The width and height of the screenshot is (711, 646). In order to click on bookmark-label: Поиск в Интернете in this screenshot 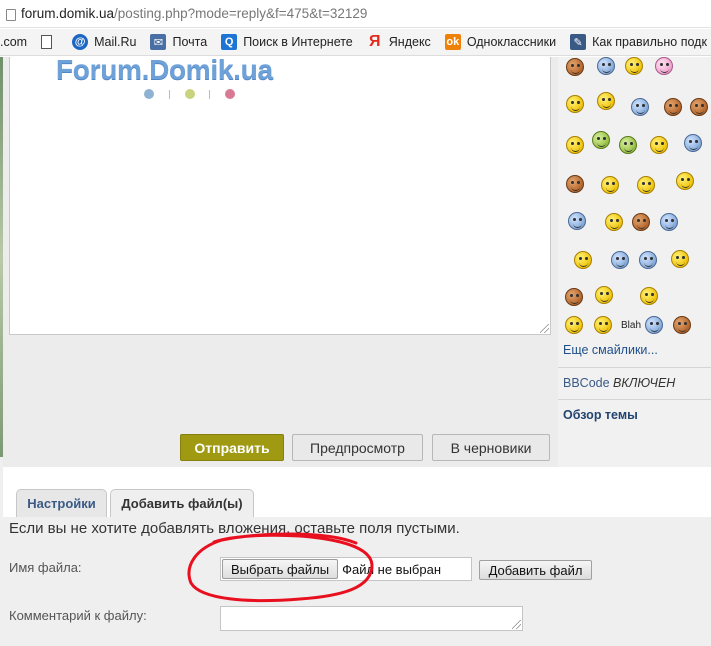, I will do `click(298, 42)`.